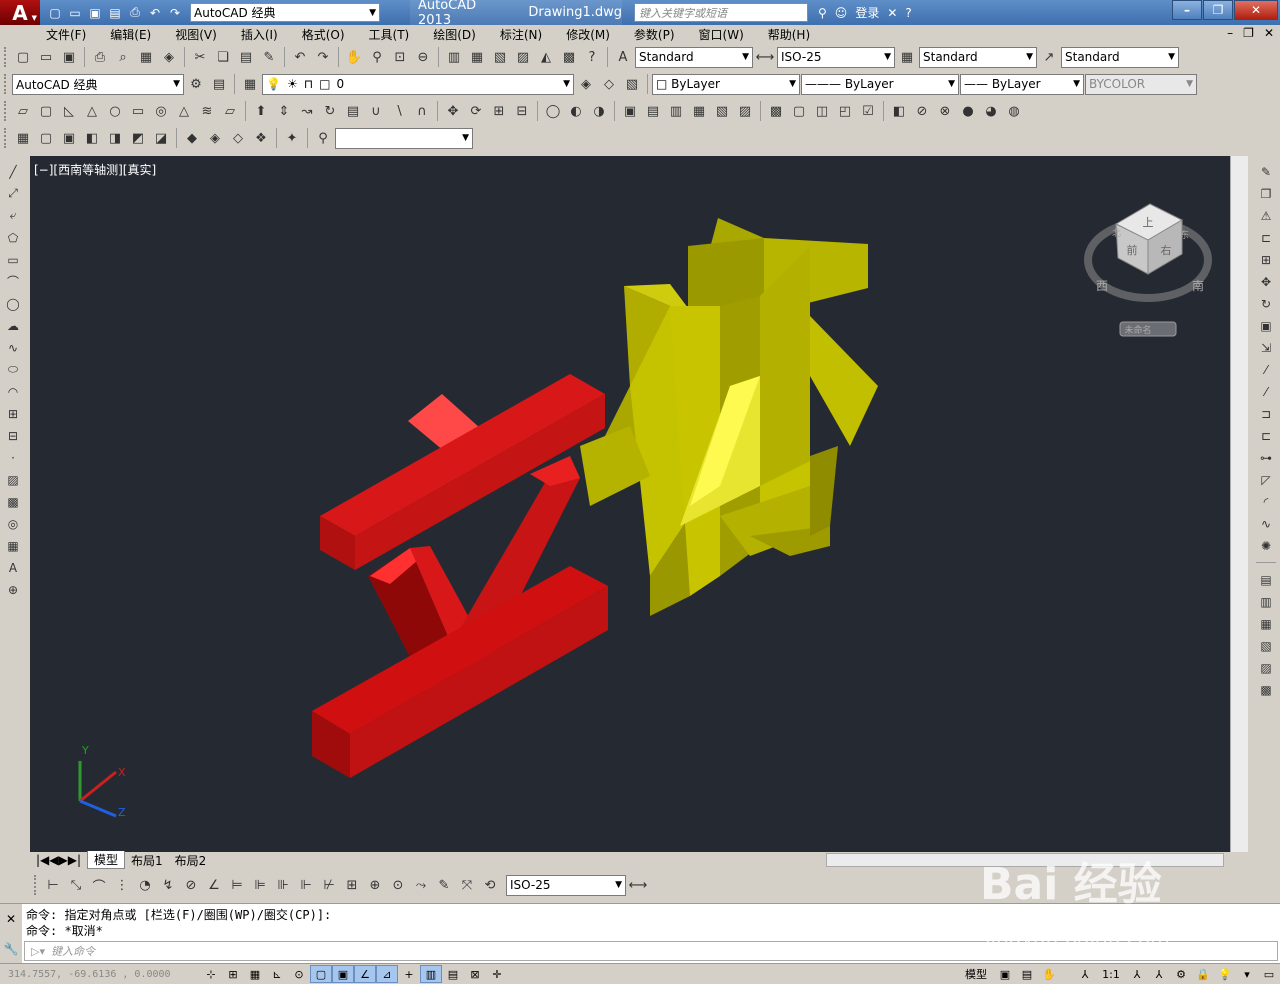  Describe the element at coordinates (1266, 601) in the screenshot. I see `bring-front-icon: ▥` at that location.